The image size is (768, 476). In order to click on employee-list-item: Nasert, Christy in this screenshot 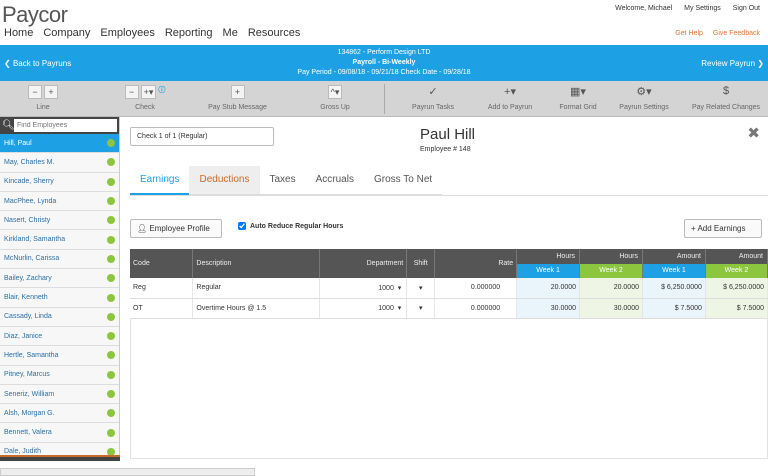, I will do `click(59, 221)`.